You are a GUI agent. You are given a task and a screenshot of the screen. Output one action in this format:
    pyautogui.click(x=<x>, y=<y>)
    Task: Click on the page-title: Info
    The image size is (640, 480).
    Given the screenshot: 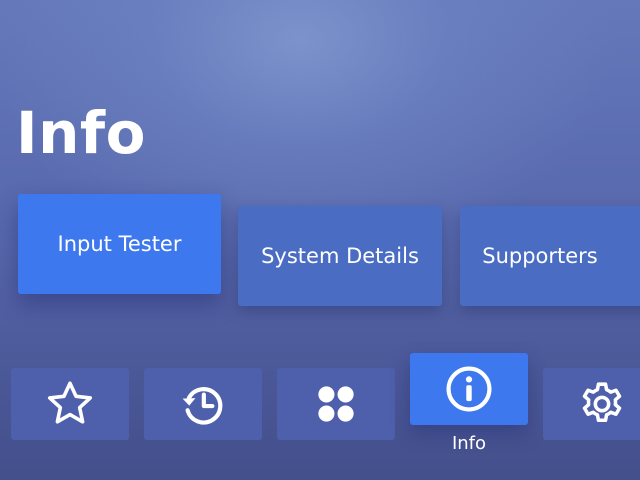 What is the action you would take?
    pyautogui.click(x=81, y=133)
    